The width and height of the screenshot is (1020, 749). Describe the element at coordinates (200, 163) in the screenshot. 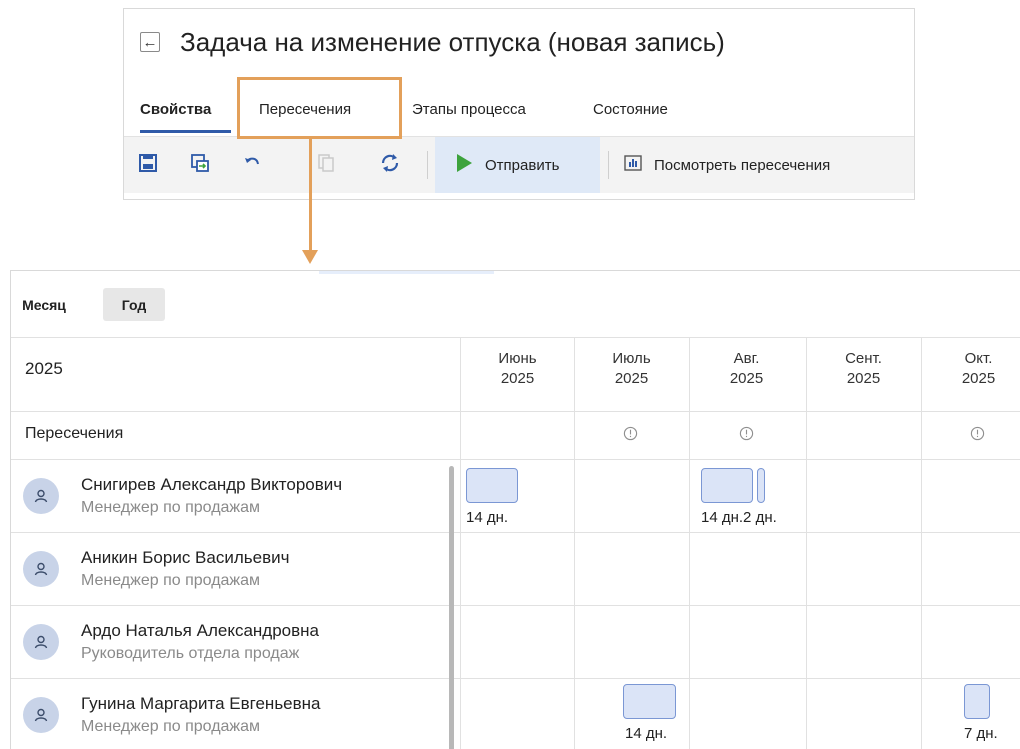

I see `save-and-close-icon` at that location.